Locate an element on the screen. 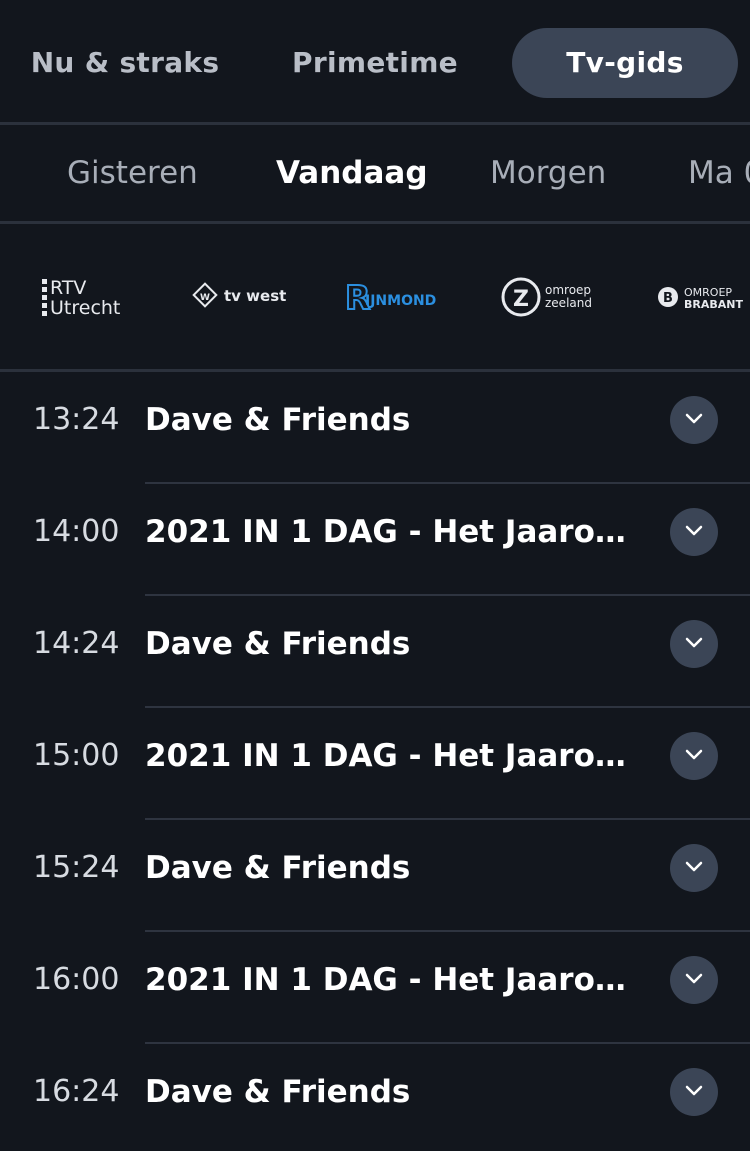  rtv-utrecht-logo-icon: RTV Utrecht is located at coordinates (81, 298).